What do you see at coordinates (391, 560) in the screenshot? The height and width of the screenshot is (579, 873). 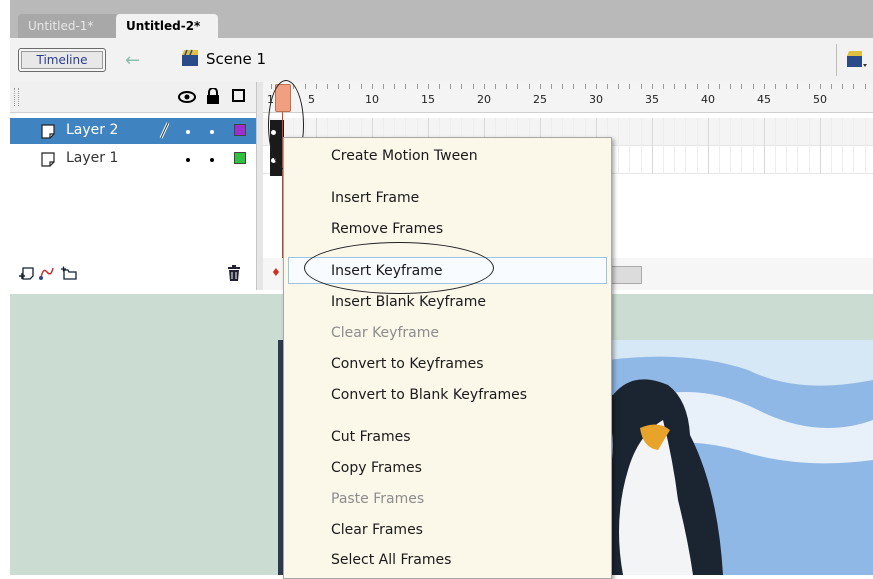 I see `menu-item-select-all-frames: Select All Frames` at bounding box center [391, 560].